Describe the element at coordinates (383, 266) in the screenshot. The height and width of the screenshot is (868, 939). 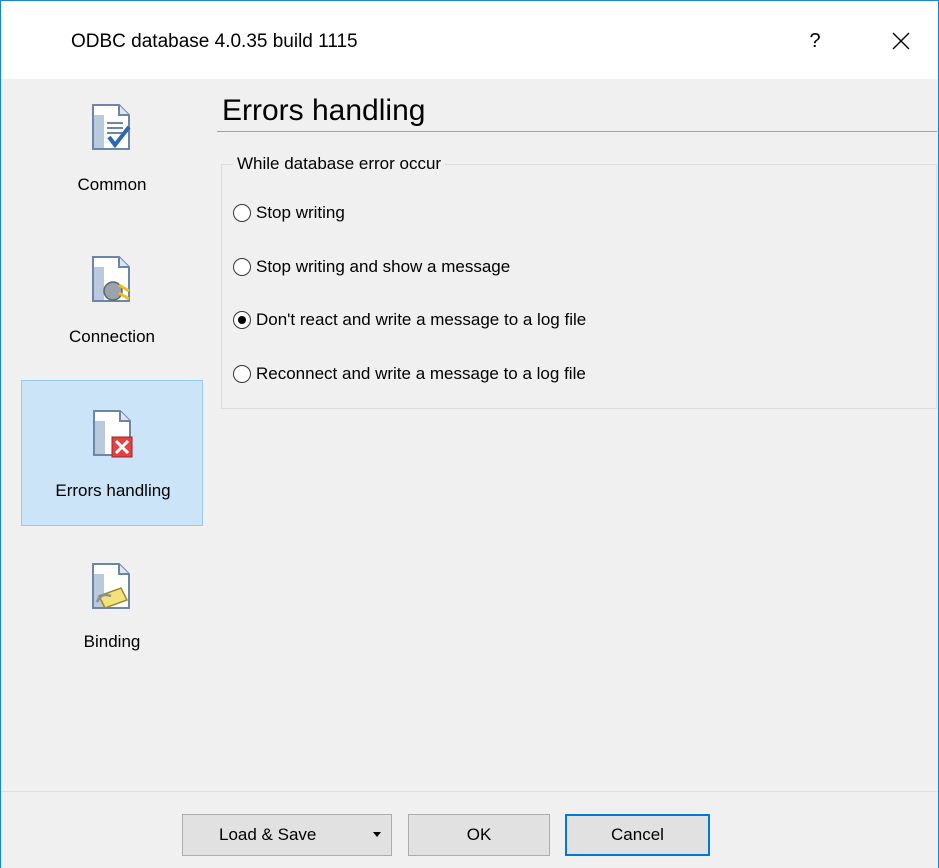
I see `radio-label: Stop writing and show a message` at that location.